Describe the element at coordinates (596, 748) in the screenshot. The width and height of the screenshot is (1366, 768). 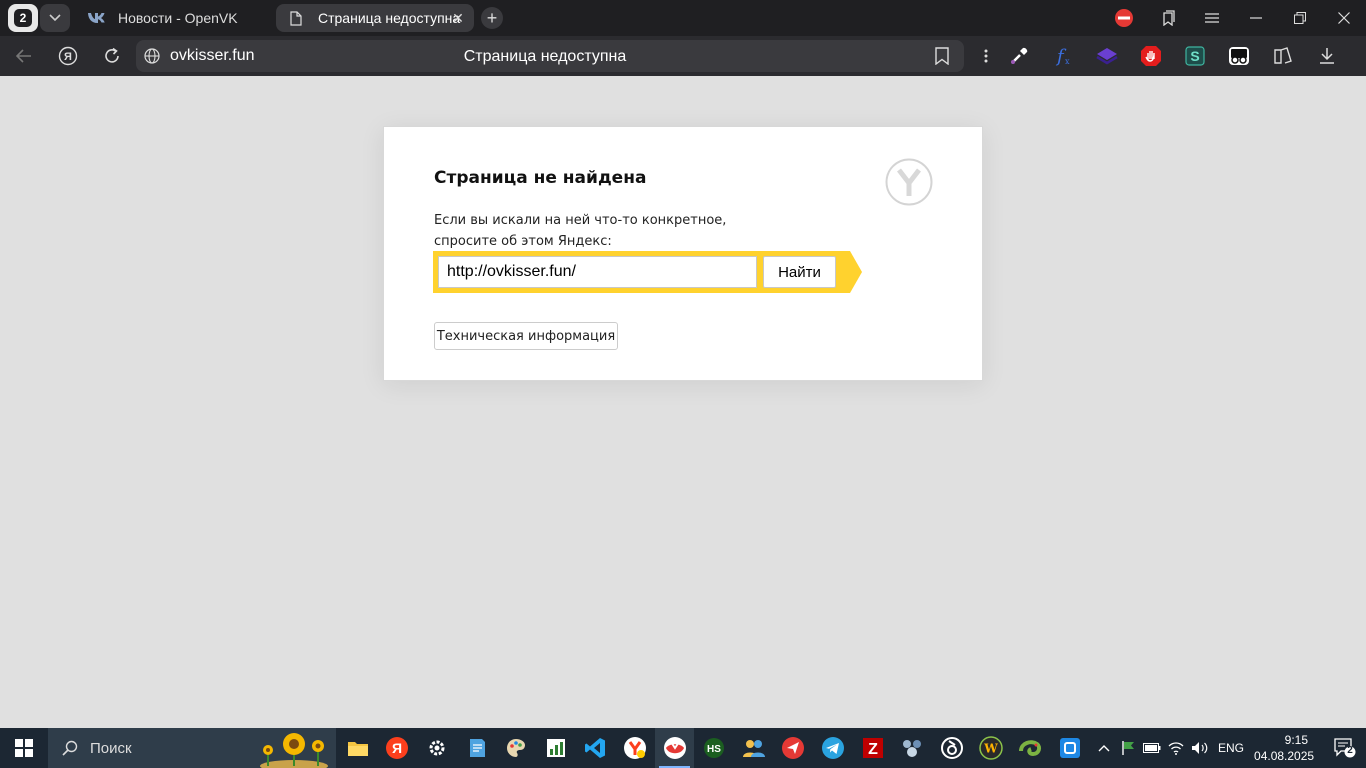
I see `vscode-icon` at that location.